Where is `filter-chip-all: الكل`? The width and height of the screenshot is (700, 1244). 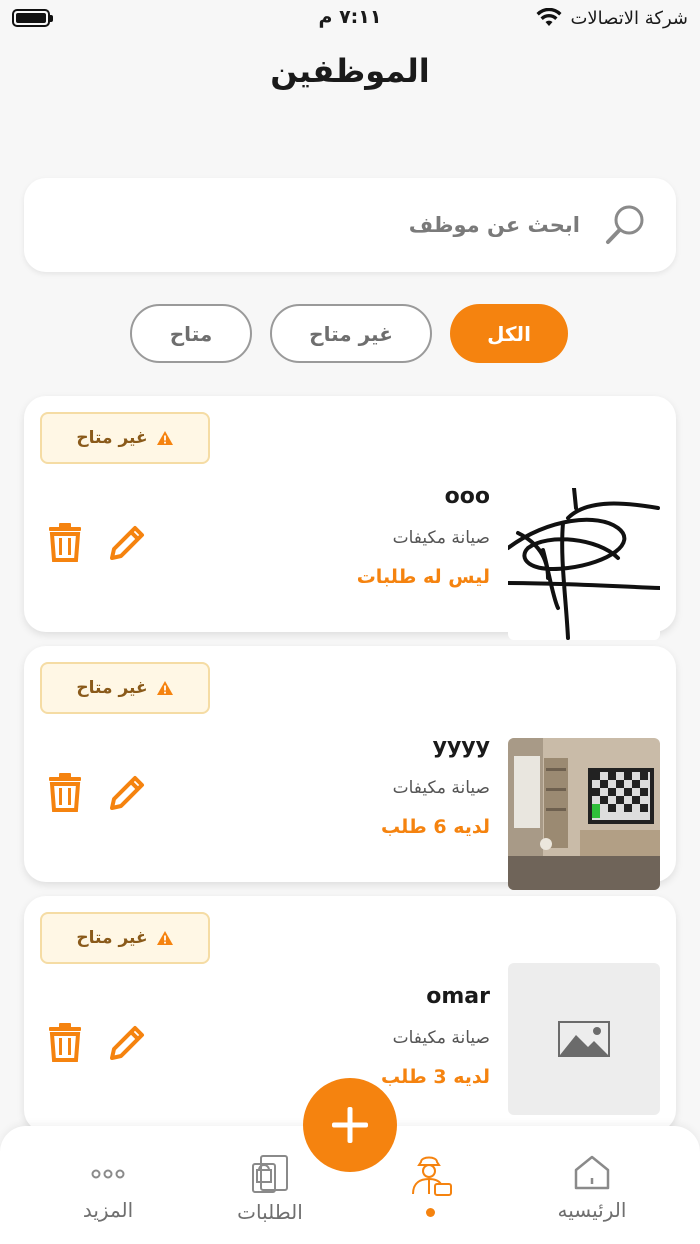
filter-chip-all: الكل is located at coordinates (509, 333).